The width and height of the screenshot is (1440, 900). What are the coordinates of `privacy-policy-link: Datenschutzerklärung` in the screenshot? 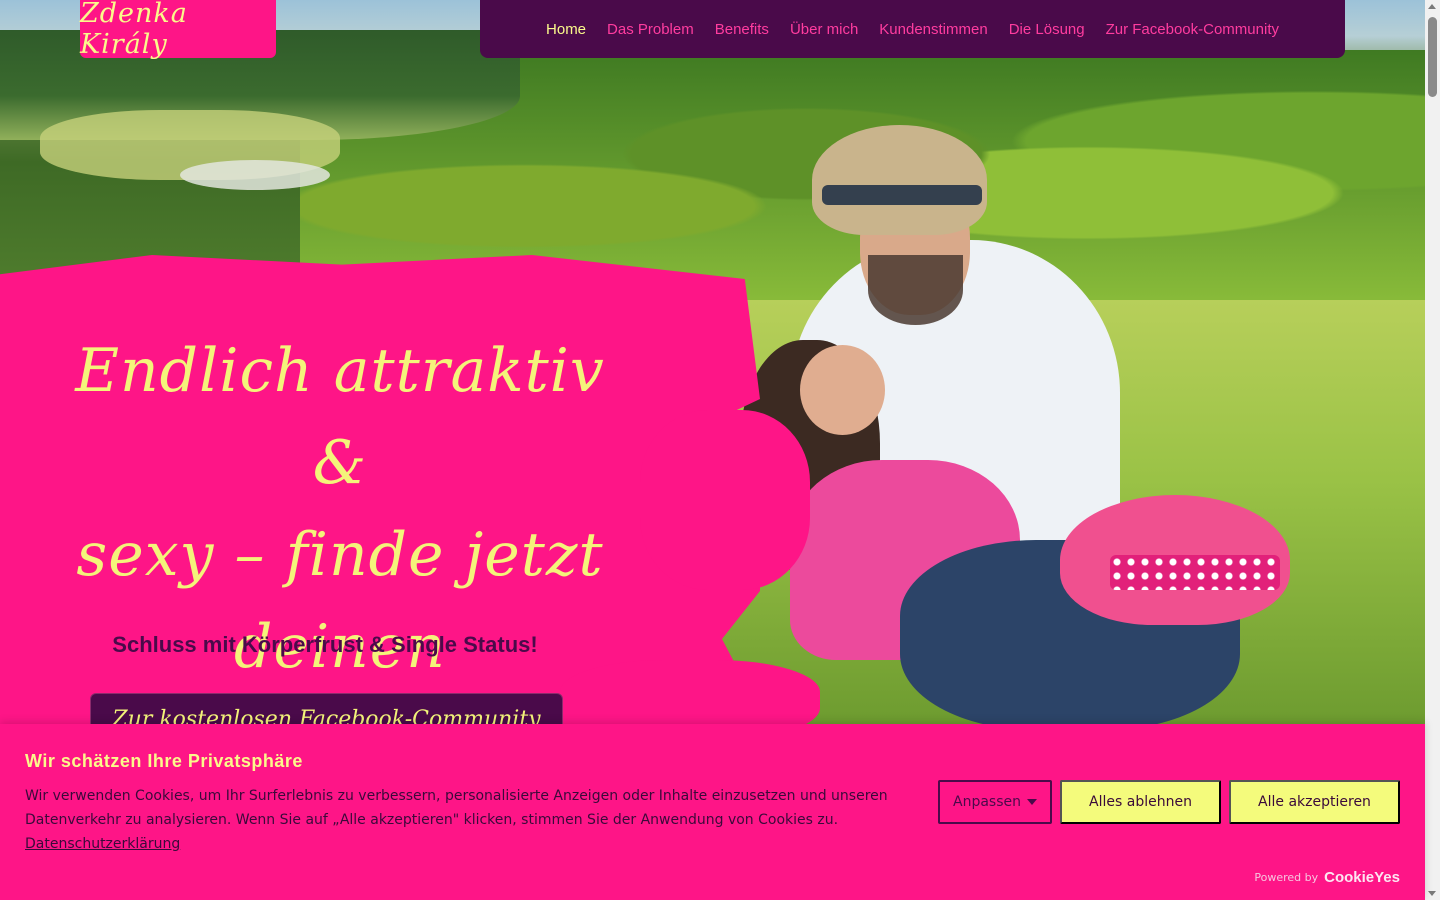 It's located at (102, 844).